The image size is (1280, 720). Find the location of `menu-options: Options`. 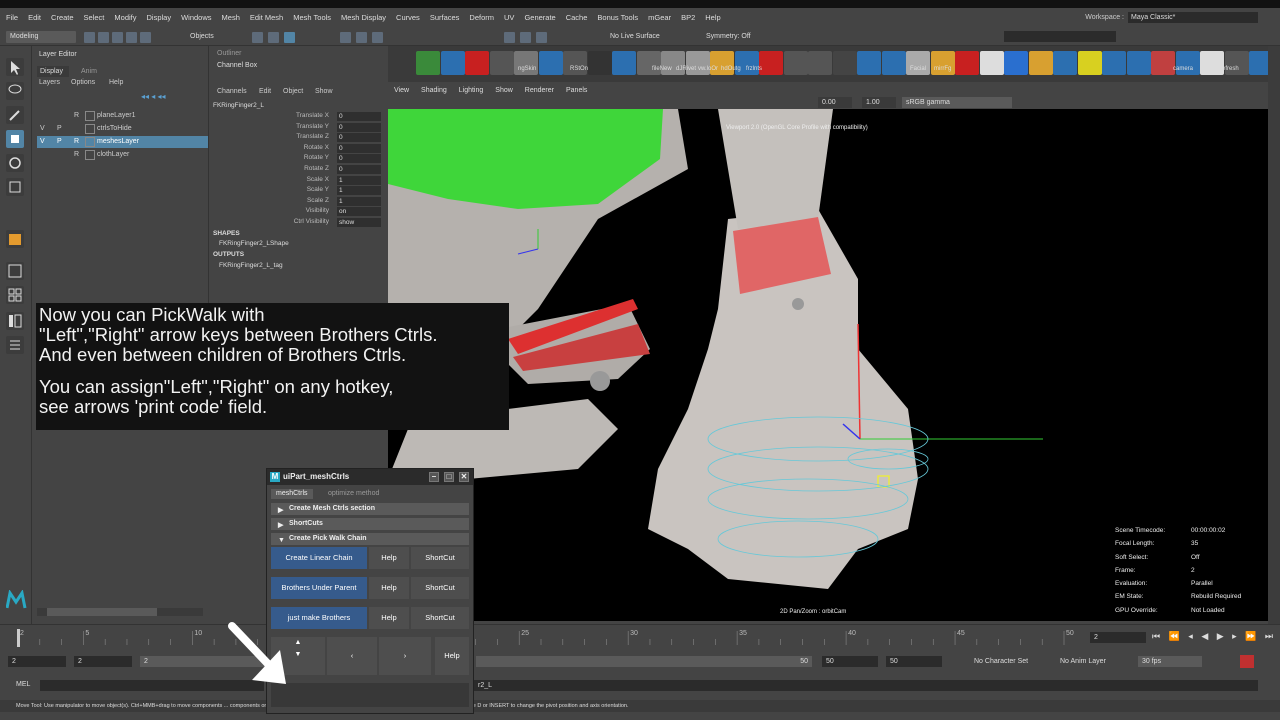

menu-options: Options is located at coordinates (83, 82).